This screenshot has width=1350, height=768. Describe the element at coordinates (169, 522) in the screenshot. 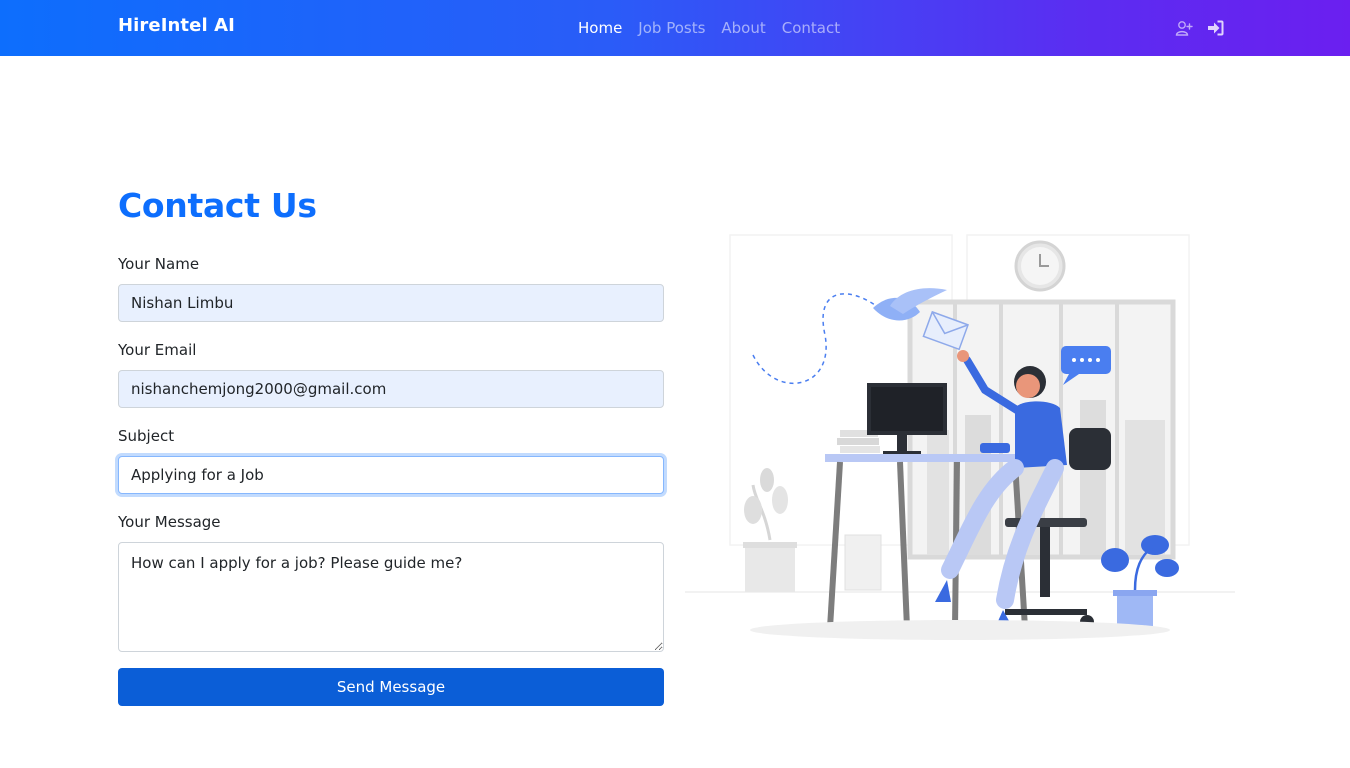

I see `message-label: Your Message` at that location.